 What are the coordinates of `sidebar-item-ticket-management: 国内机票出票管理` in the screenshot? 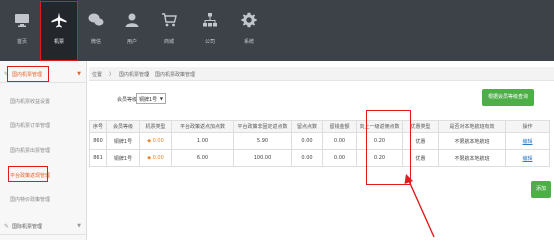 It's located at (30, 150).